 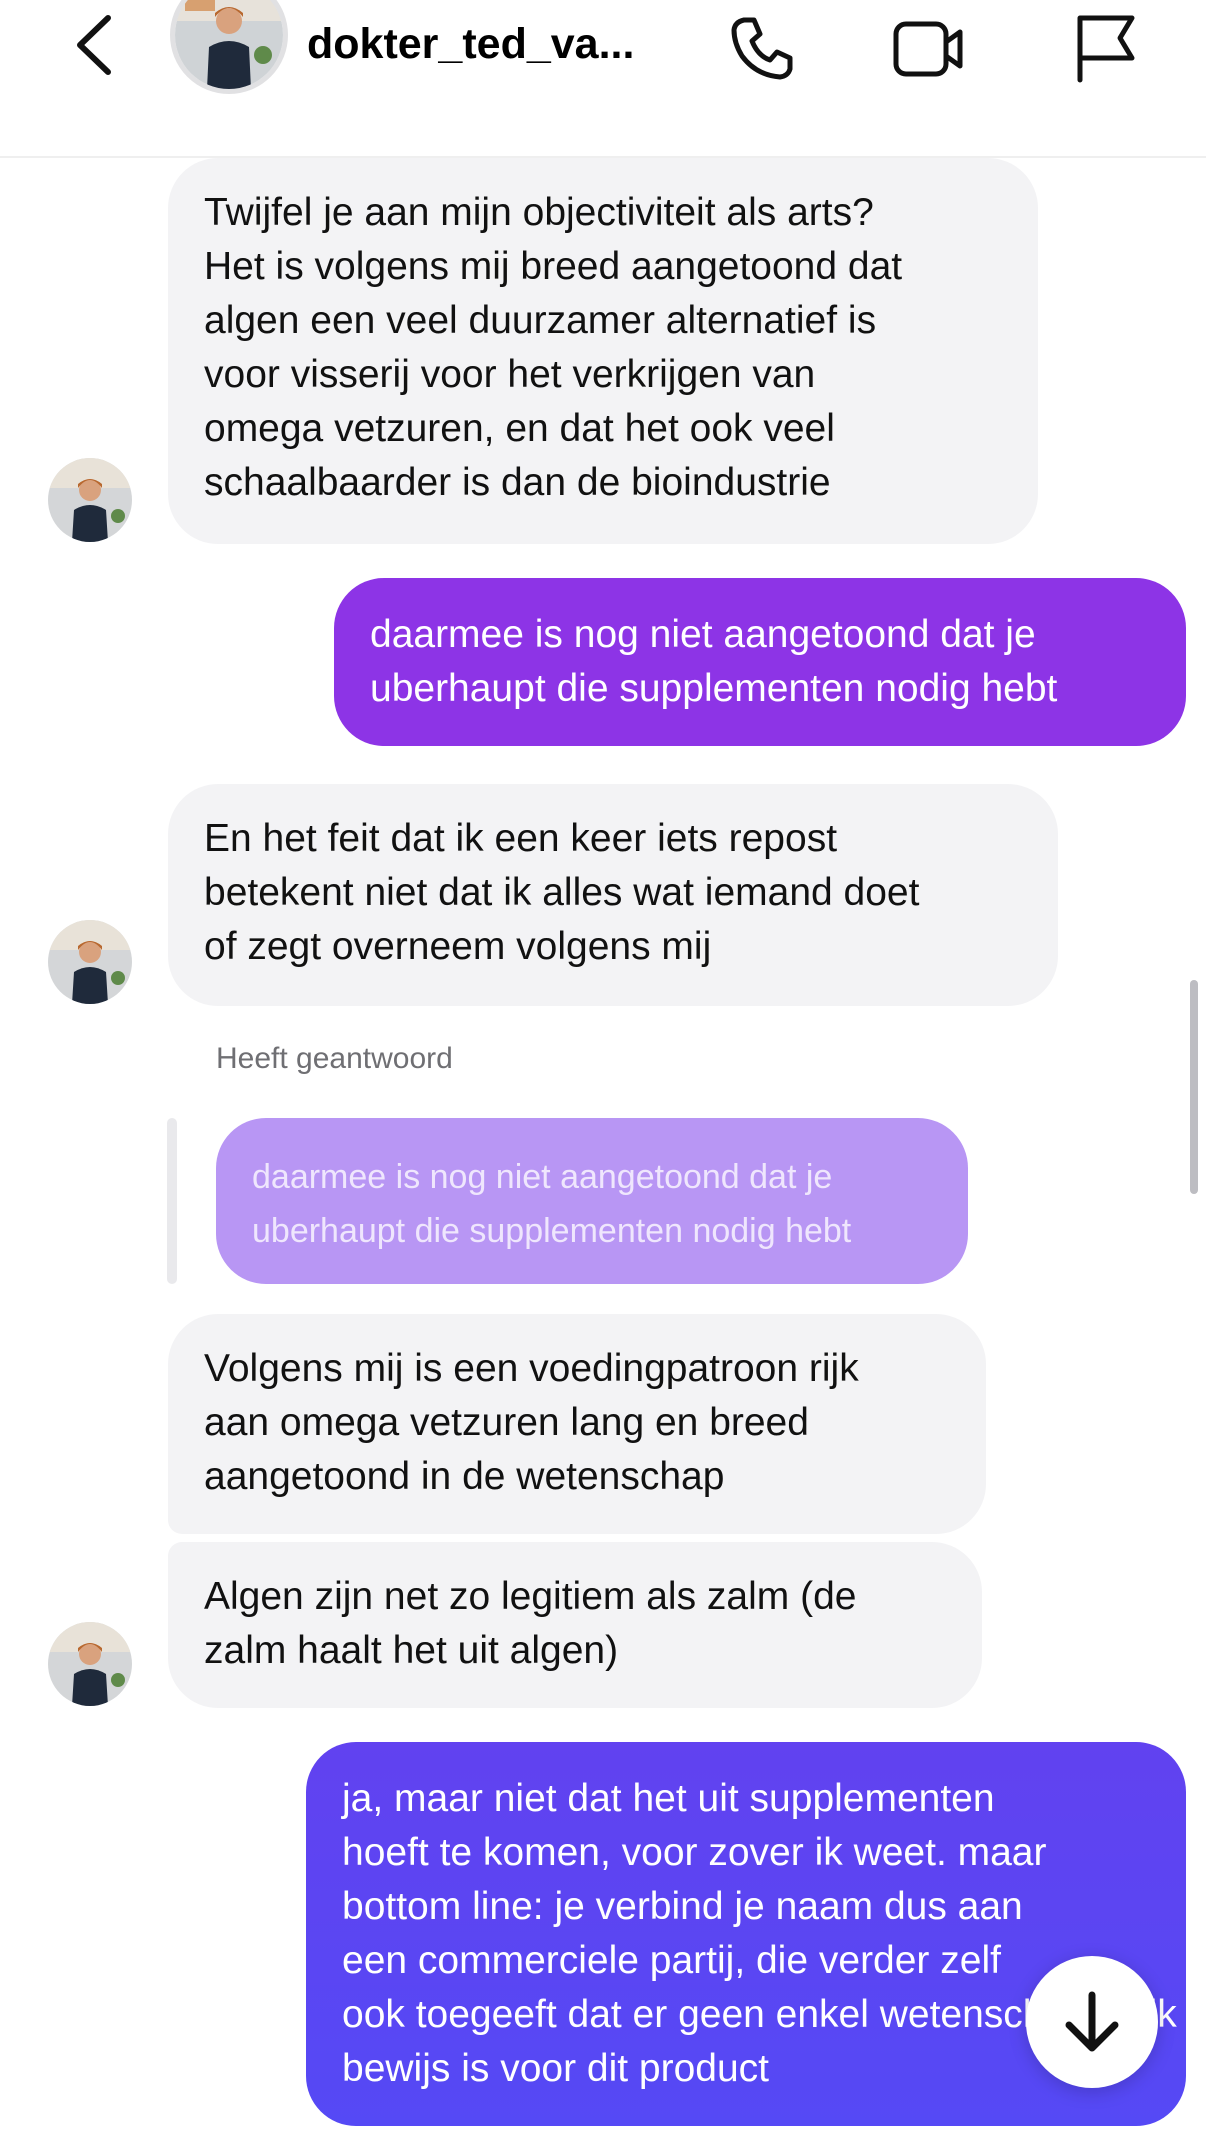 What do you see at coordinates (464, 1476) in the screenshot?
I see `message-text: aangetoond in de wetenschap` at bounding box center [464, 1476].